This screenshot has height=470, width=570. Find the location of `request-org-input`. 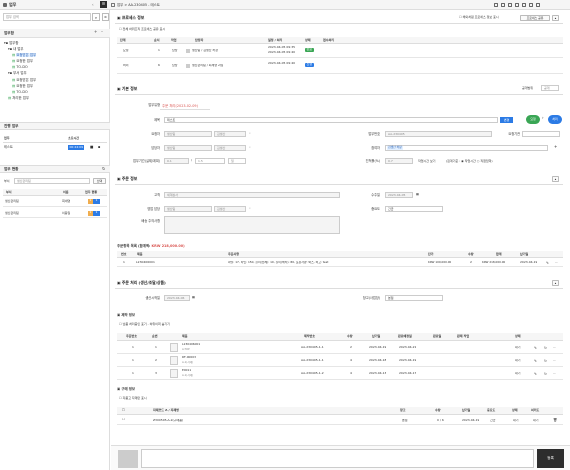

request-org-input is located at coordinates (541, 134).